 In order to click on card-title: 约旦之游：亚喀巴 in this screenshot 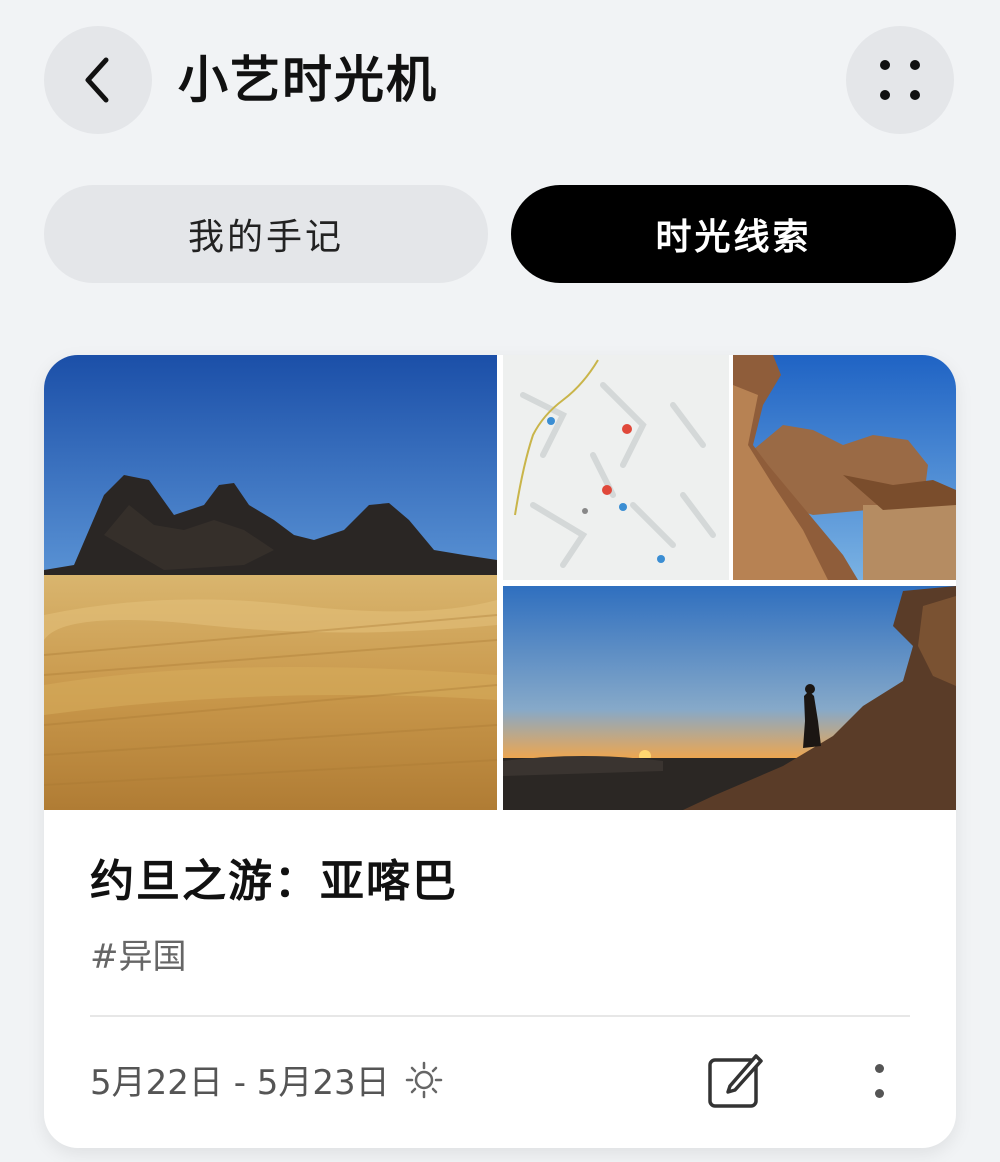, I will do `click(274, 881)`.